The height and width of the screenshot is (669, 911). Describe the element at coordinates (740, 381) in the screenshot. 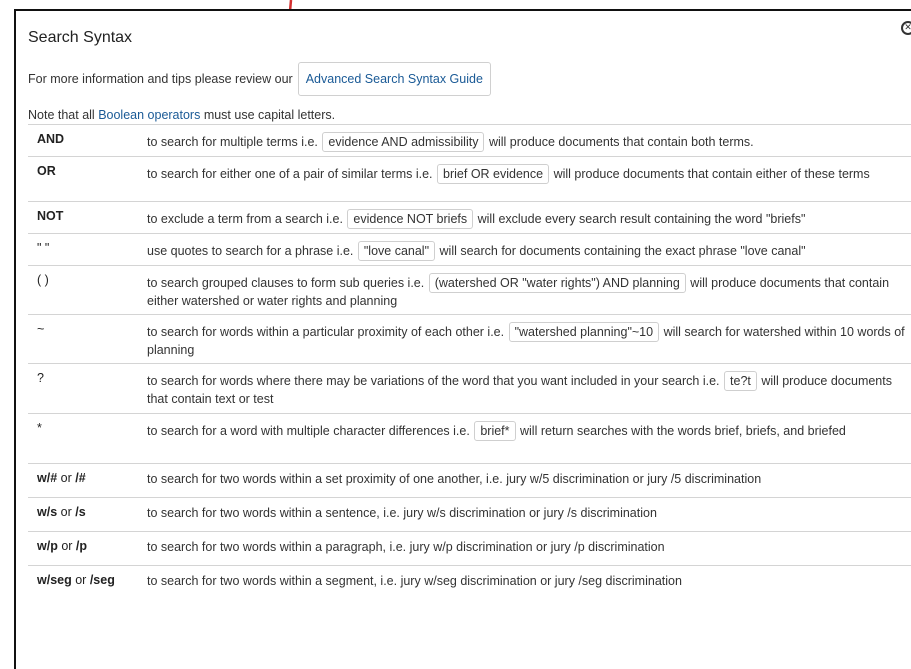

I see `example-query: te?t` at that location.